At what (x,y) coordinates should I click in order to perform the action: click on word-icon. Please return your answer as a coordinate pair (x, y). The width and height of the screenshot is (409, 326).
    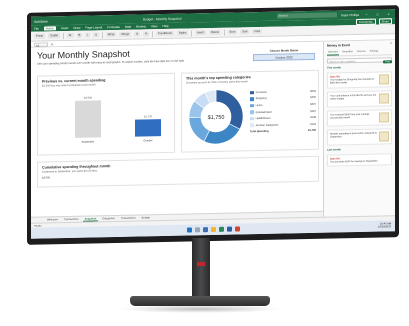
    Looking at the image, I should click on (229, 229).